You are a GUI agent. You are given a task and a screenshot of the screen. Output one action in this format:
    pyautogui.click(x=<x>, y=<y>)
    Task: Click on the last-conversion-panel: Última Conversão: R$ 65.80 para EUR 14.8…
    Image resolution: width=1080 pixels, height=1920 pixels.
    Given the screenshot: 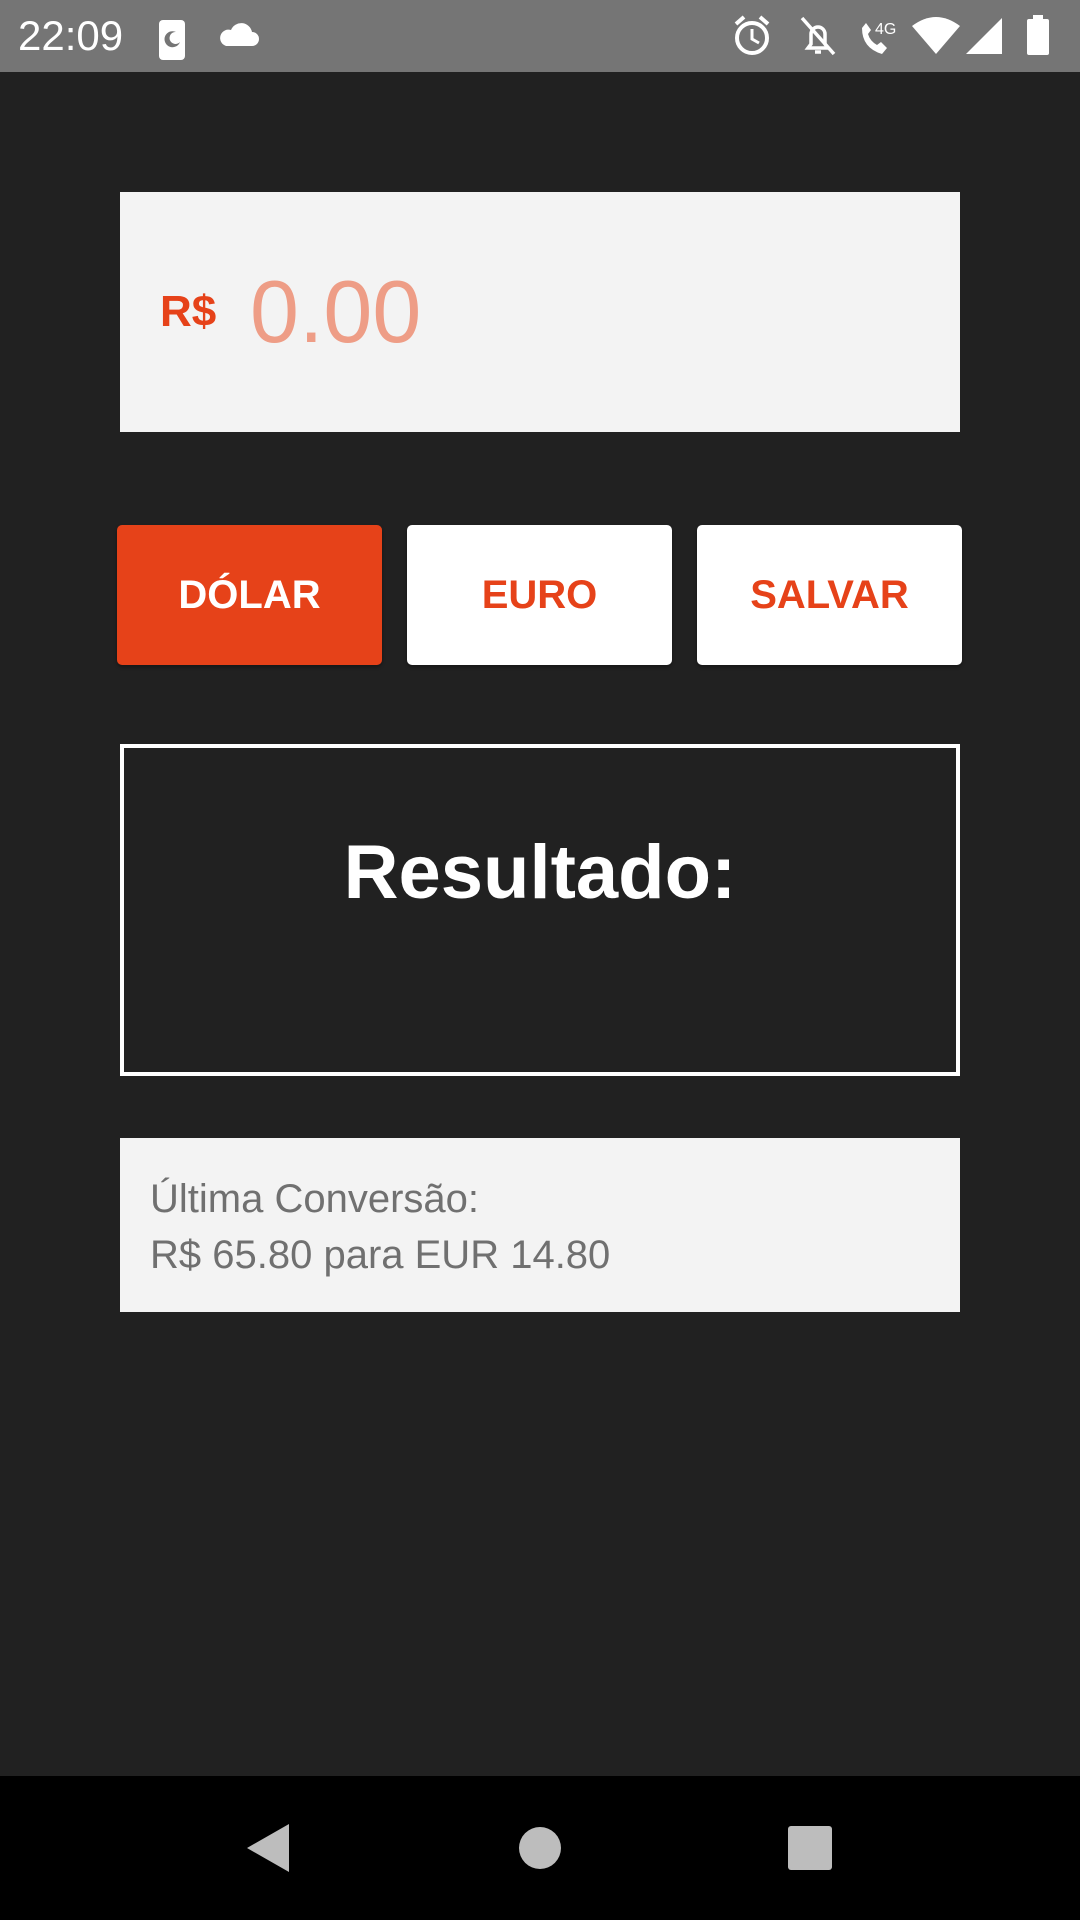 What is the action you would take?
    pyautogui.click(x=540, y=1225)
    